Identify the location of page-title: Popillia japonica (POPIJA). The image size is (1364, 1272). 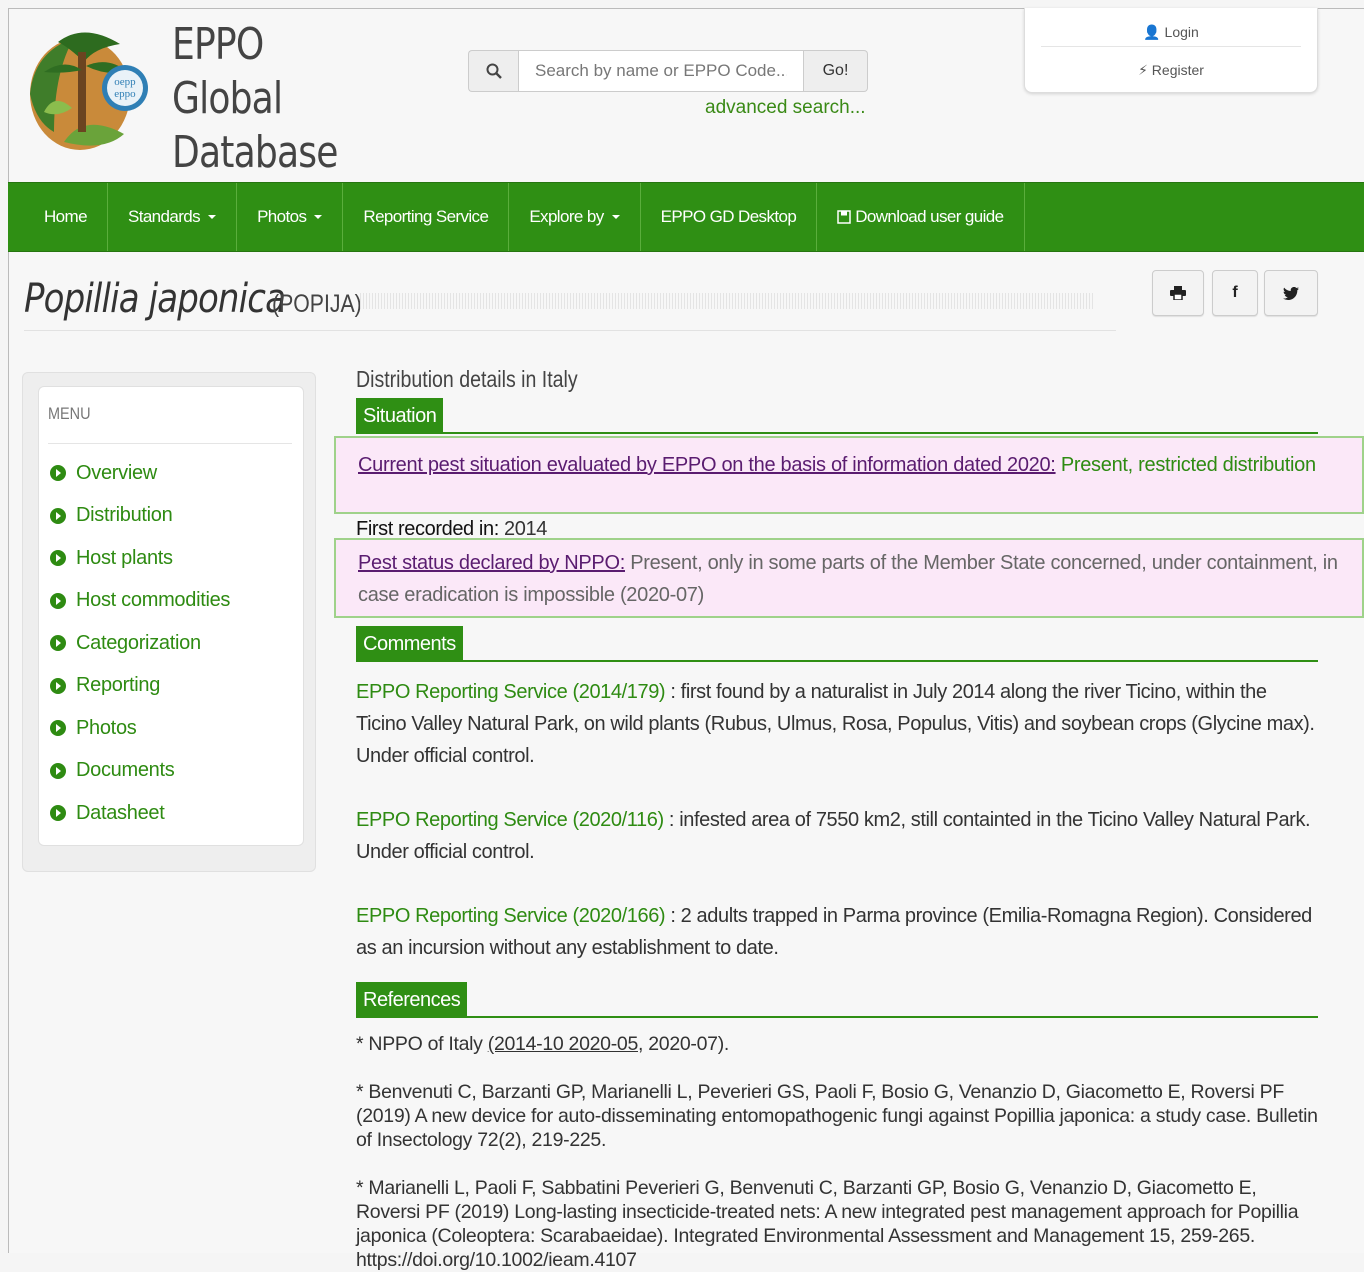
(193, 299).